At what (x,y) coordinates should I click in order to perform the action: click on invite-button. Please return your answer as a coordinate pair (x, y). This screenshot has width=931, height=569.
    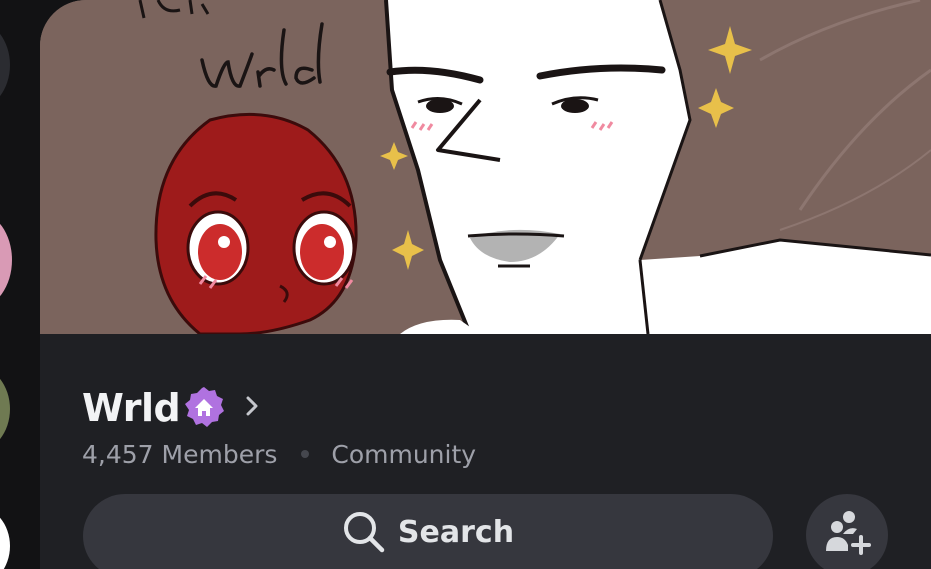
    Looking at the image, I should click on (847, 531).